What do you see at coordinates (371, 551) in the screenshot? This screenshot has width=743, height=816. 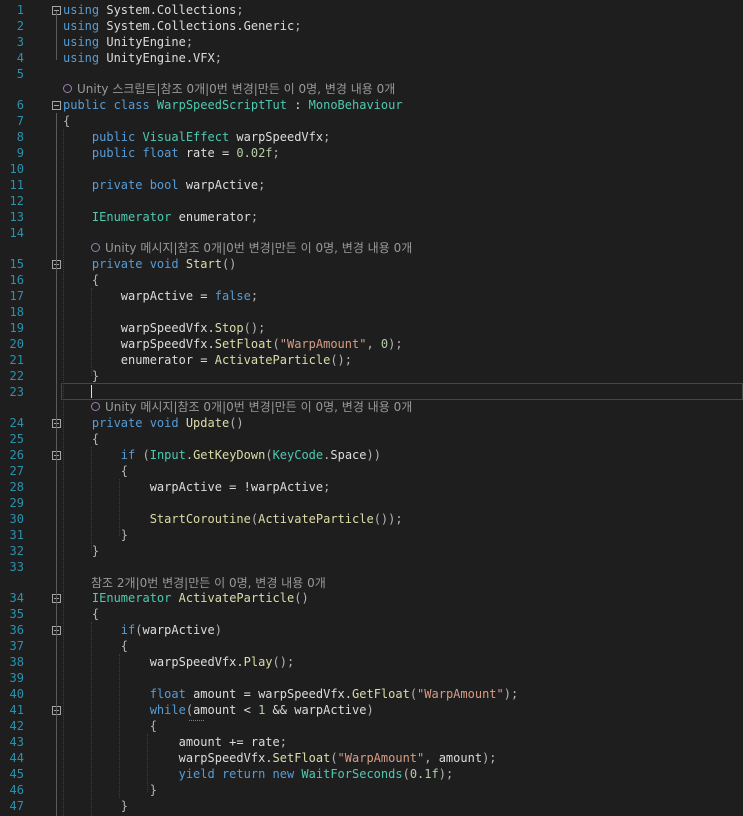 I see `code-line-32: 32 }` at bounding box center [371, 551].